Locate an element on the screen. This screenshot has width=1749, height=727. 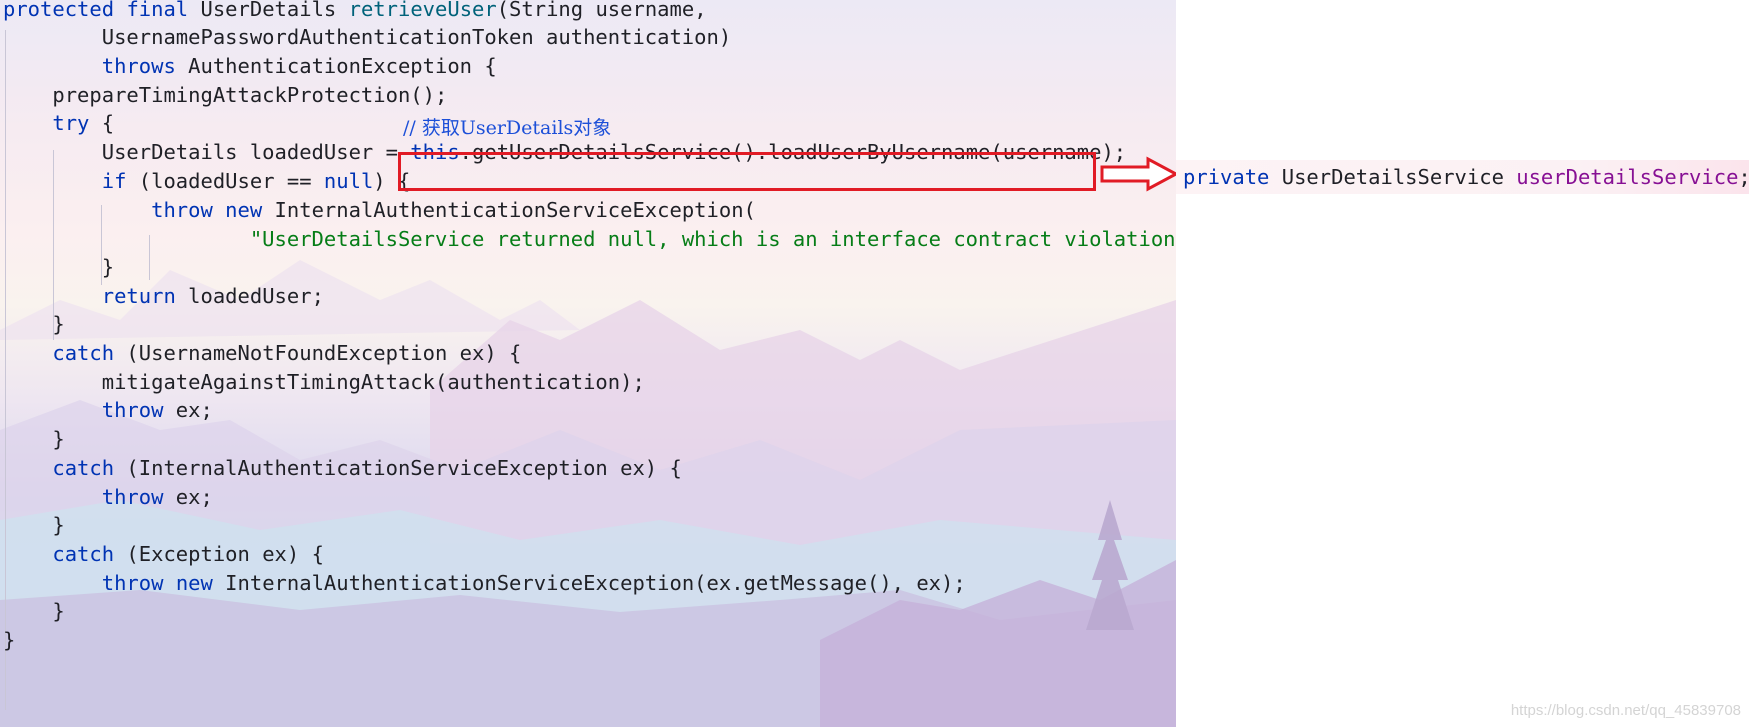
pointer-arrow-icon is located at coordinates (1140, 174).